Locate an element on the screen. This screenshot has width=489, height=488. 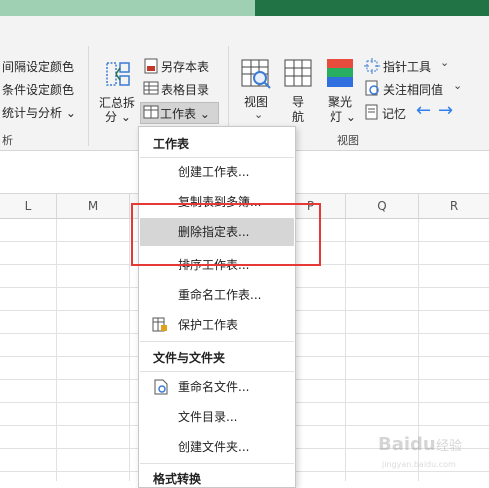
navigation-button-label-2: 航 is located at coordinates (298, 117).